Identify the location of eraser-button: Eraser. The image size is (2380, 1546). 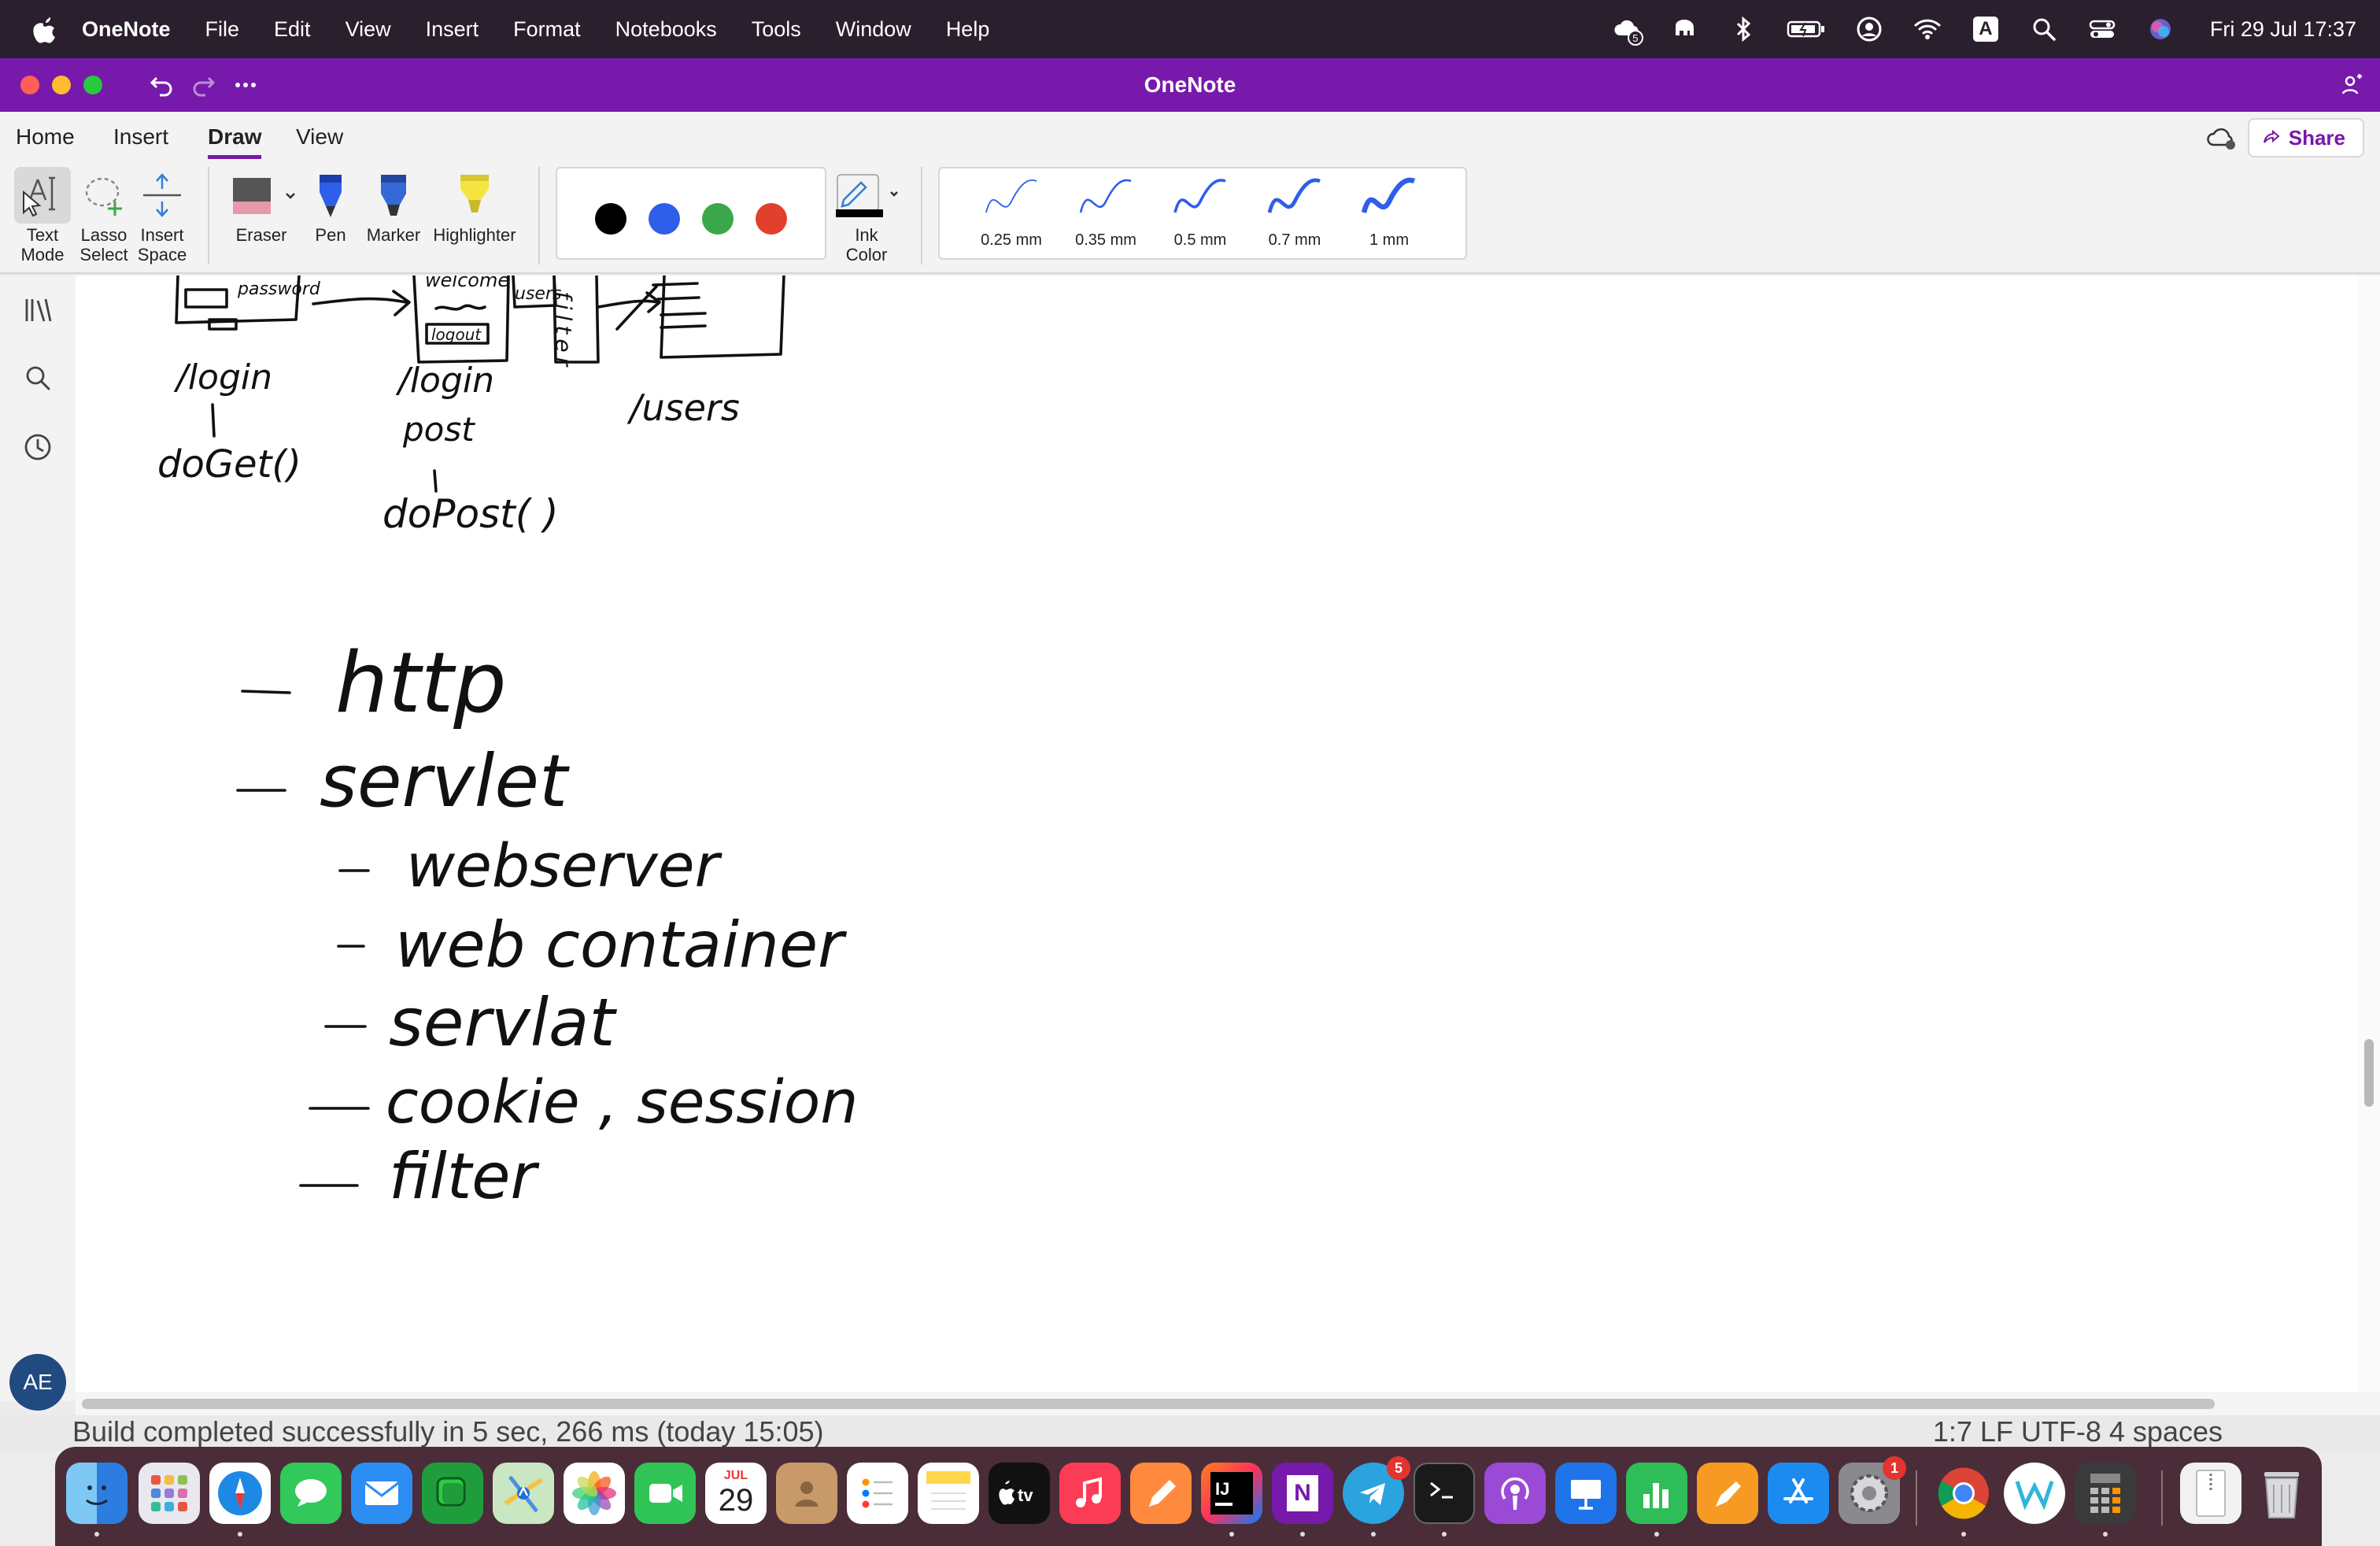
(261, 206).